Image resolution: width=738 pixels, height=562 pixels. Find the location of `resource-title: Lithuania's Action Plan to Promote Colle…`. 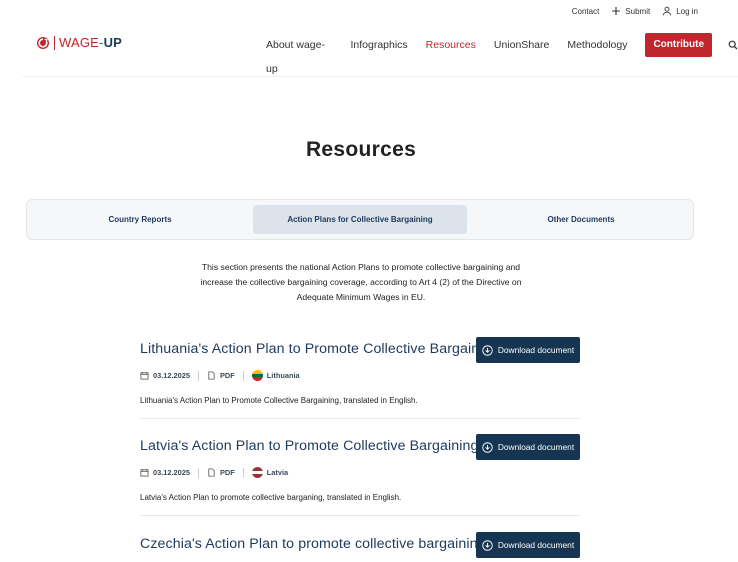

resource-title: Lithuania's Action Plan to Promote Colle… is located at coordinates (319, 349).